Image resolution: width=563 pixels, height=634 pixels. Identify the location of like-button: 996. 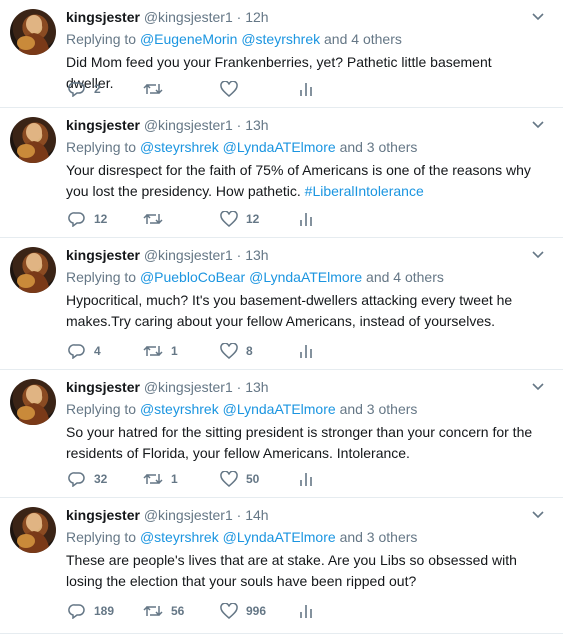
(243, 611).